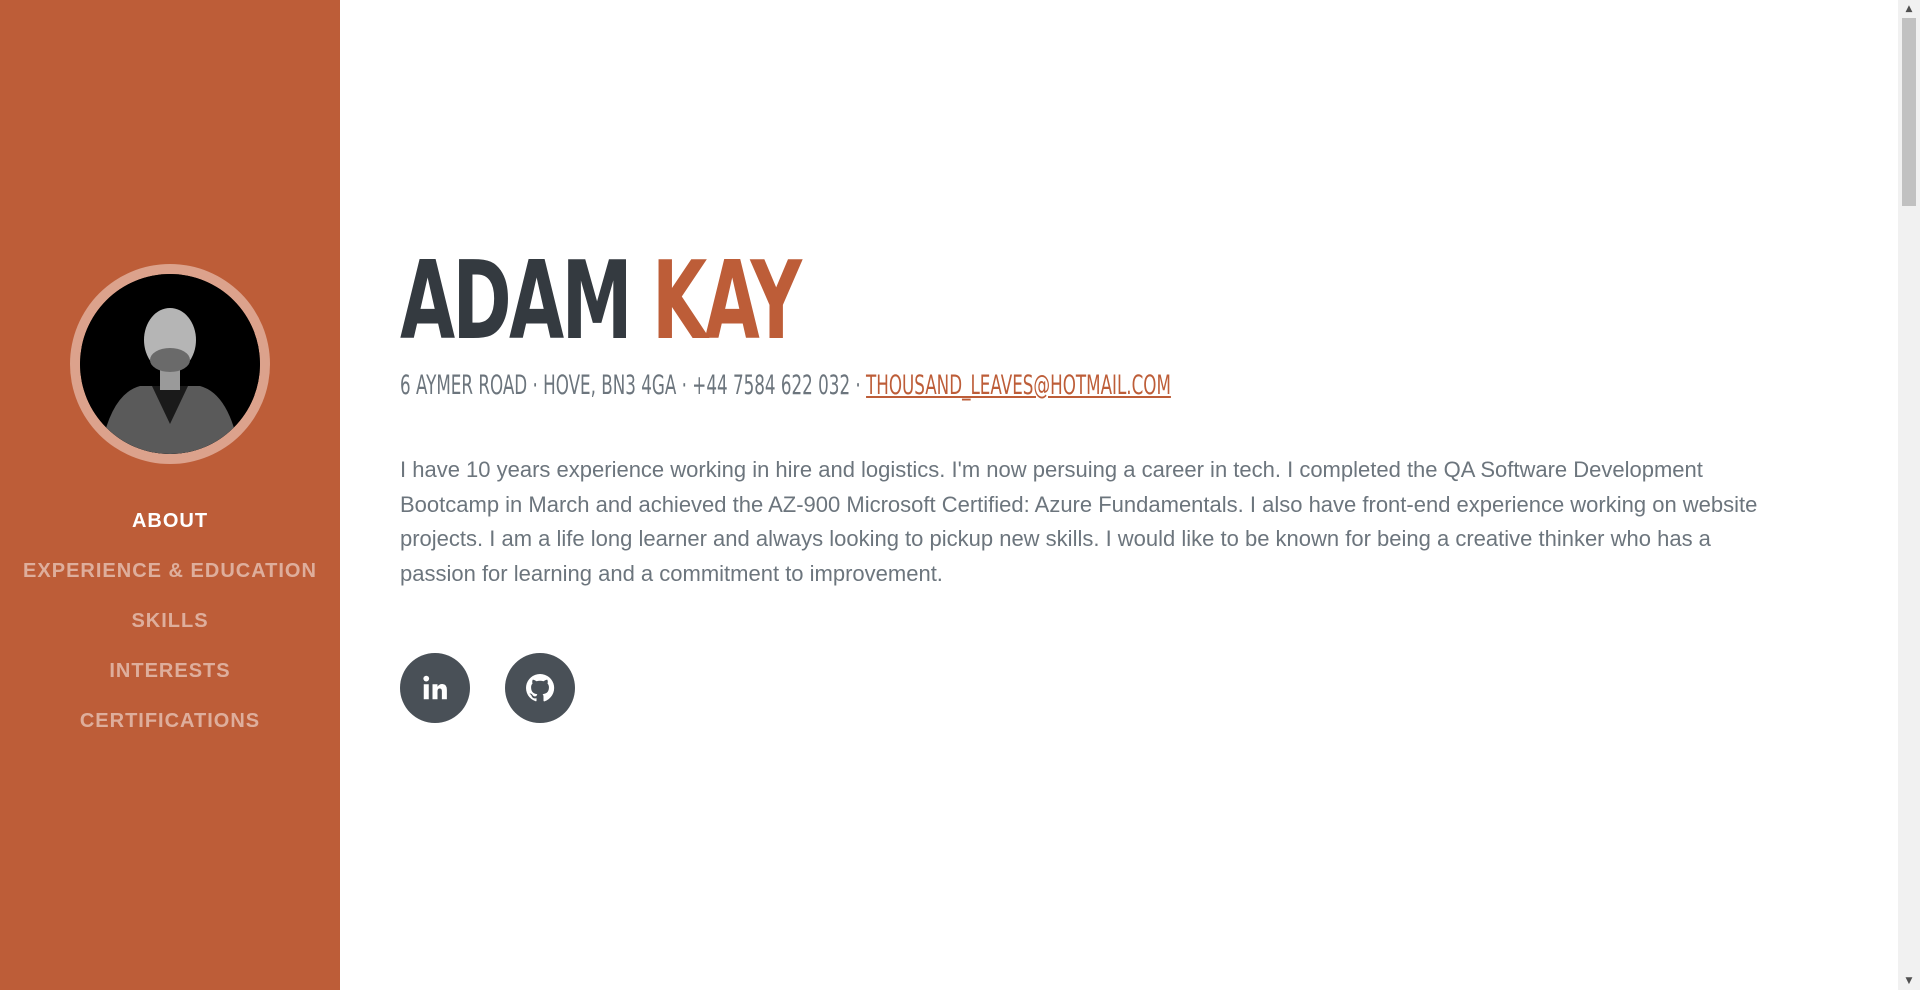 This screenshot has width=1920, height=990. Describe the element at coordinates (1909, 112) in the screenshot. I see `scroll-thumb` at that location.